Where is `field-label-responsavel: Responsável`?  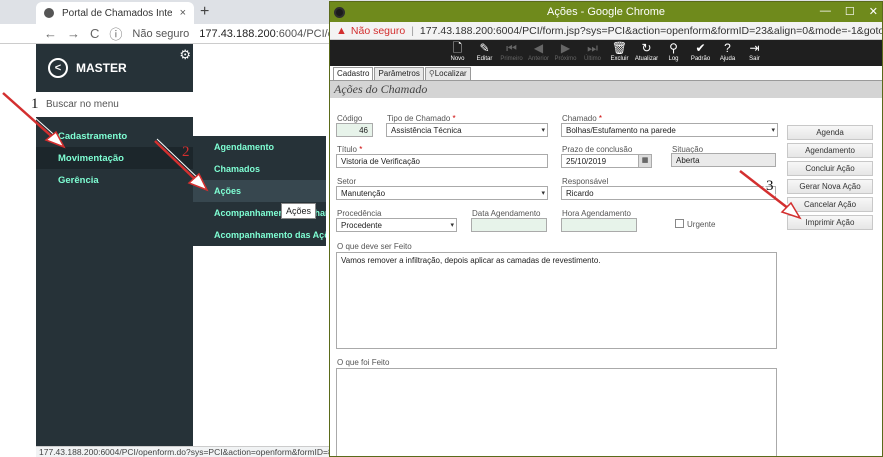
field-label-responsavel: Responsável is located at coordinates (585, 181).